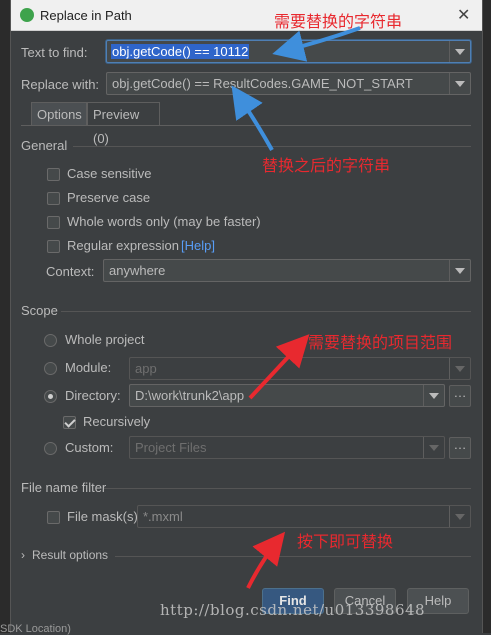 The image size is (491, 635). Describe the element at coordinates (266, 560) in the screenshot. I see `arrow-to-find-button` at that location.